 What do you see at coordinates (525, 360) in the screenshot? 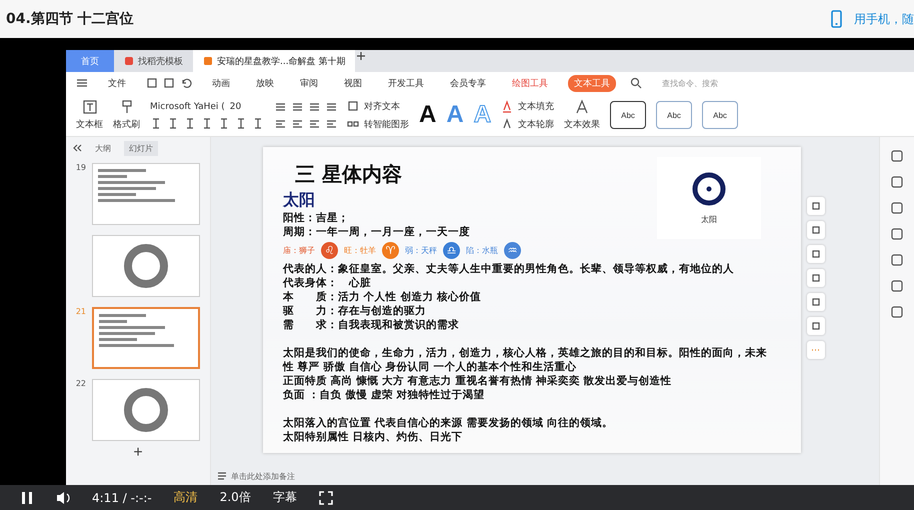
I see `slide-text: 太阳是我们的使命，生命力，活力，创造力，核心人格，英雄之旅的目的和目标。阳性的面向，未来性 尊严 骄傲 自信心 身份认同 一个人的基本个性和生活重心` at bounding box center [525, 360].